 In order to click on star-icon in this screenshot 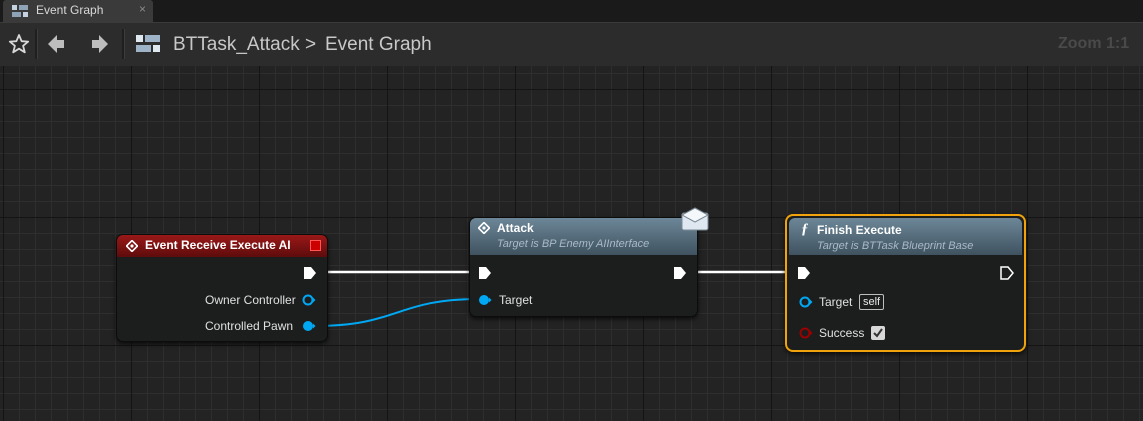, I will do `click(19, 44)`.